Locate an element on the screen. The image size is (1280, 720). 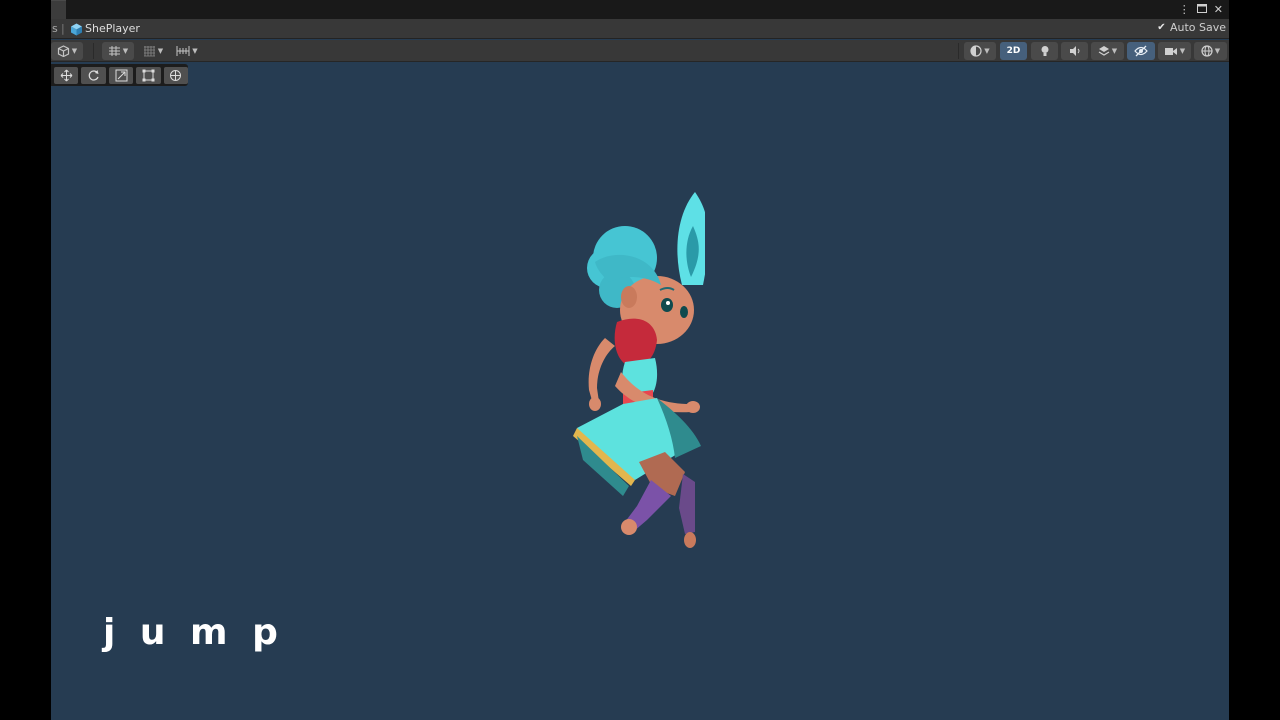
tab-strip: ⋮ ✕ is located at coordinates (640, 9).